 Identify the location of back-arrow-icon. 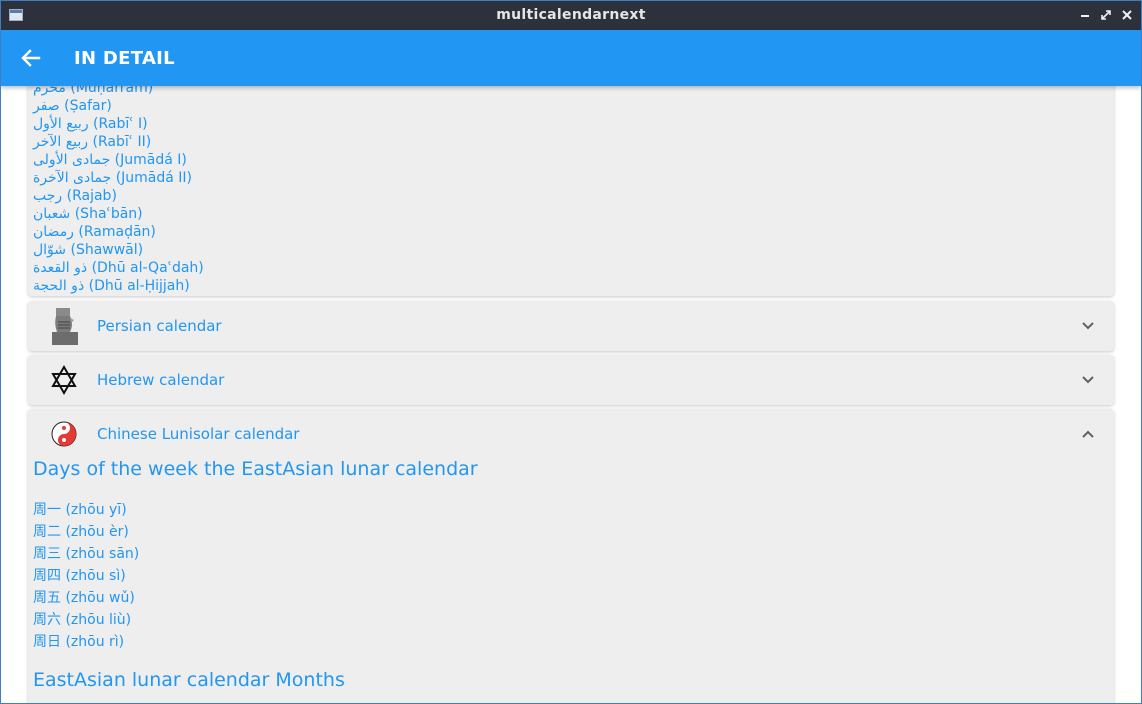
(31, 58).